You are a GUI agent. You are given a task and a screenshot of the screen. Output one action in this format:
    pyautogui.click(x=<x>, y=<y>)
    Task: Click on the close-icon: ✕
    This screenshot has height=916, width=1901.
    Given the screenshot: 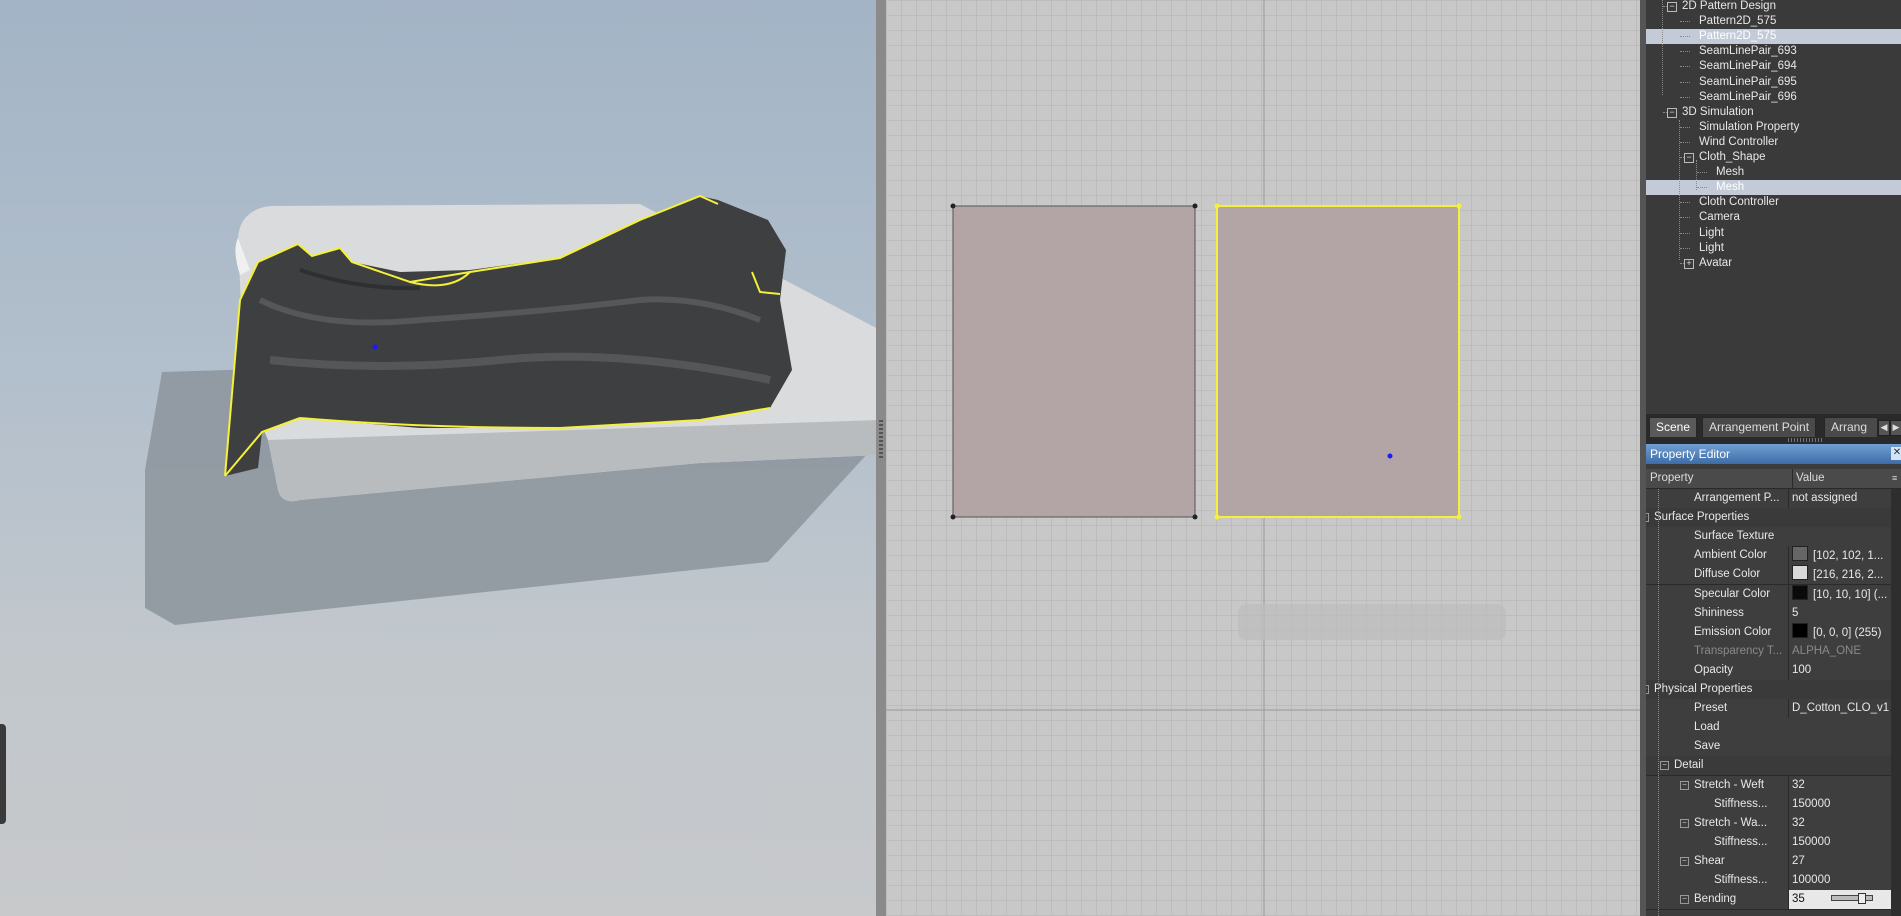 What is the action you would take?
    pyautogui.click(x=1896, y=453)
    